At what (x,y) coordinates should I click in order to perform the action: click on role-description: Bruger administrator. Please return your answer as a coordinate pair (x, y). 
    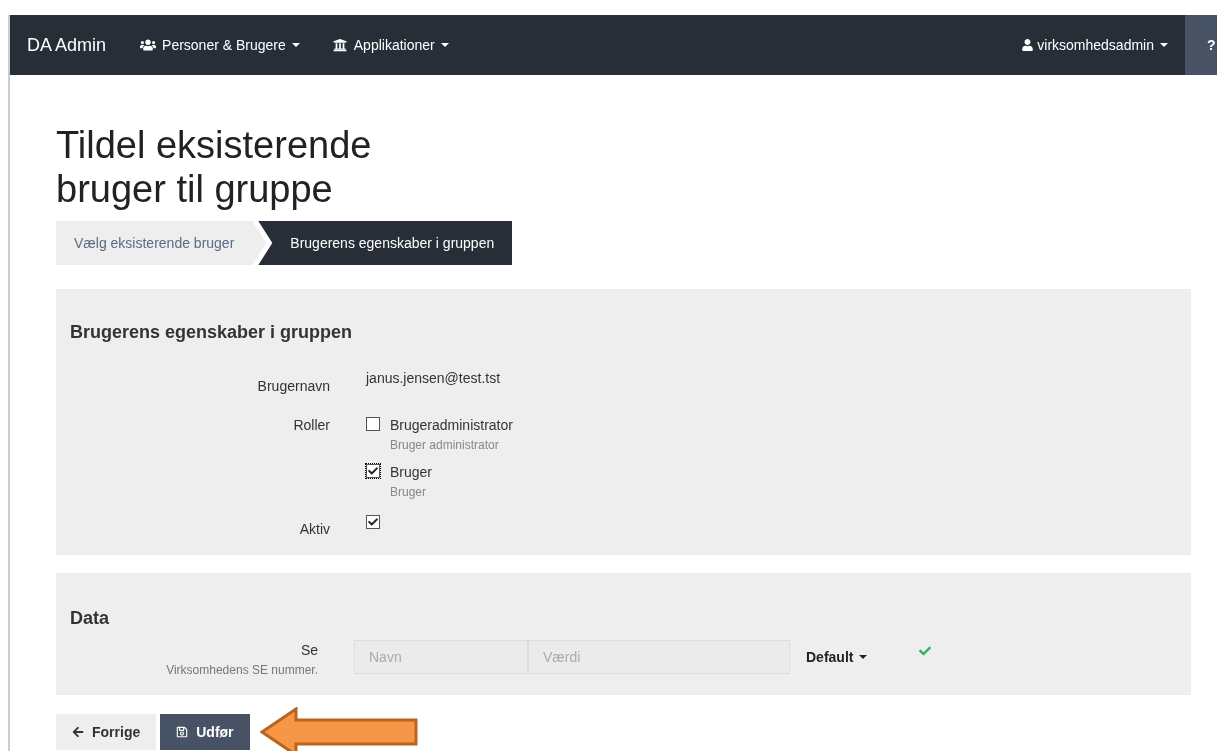
    Looking at the image, I should click on (445, 445).